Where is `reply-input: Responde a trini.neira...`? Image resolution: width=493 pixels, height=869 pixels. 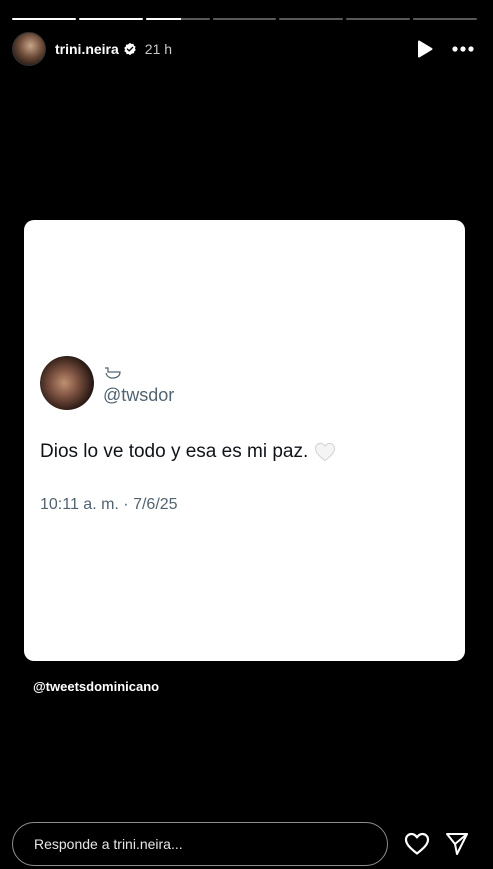
reply-input: Responde a trini.neira... is located at coordinates (200, 844).